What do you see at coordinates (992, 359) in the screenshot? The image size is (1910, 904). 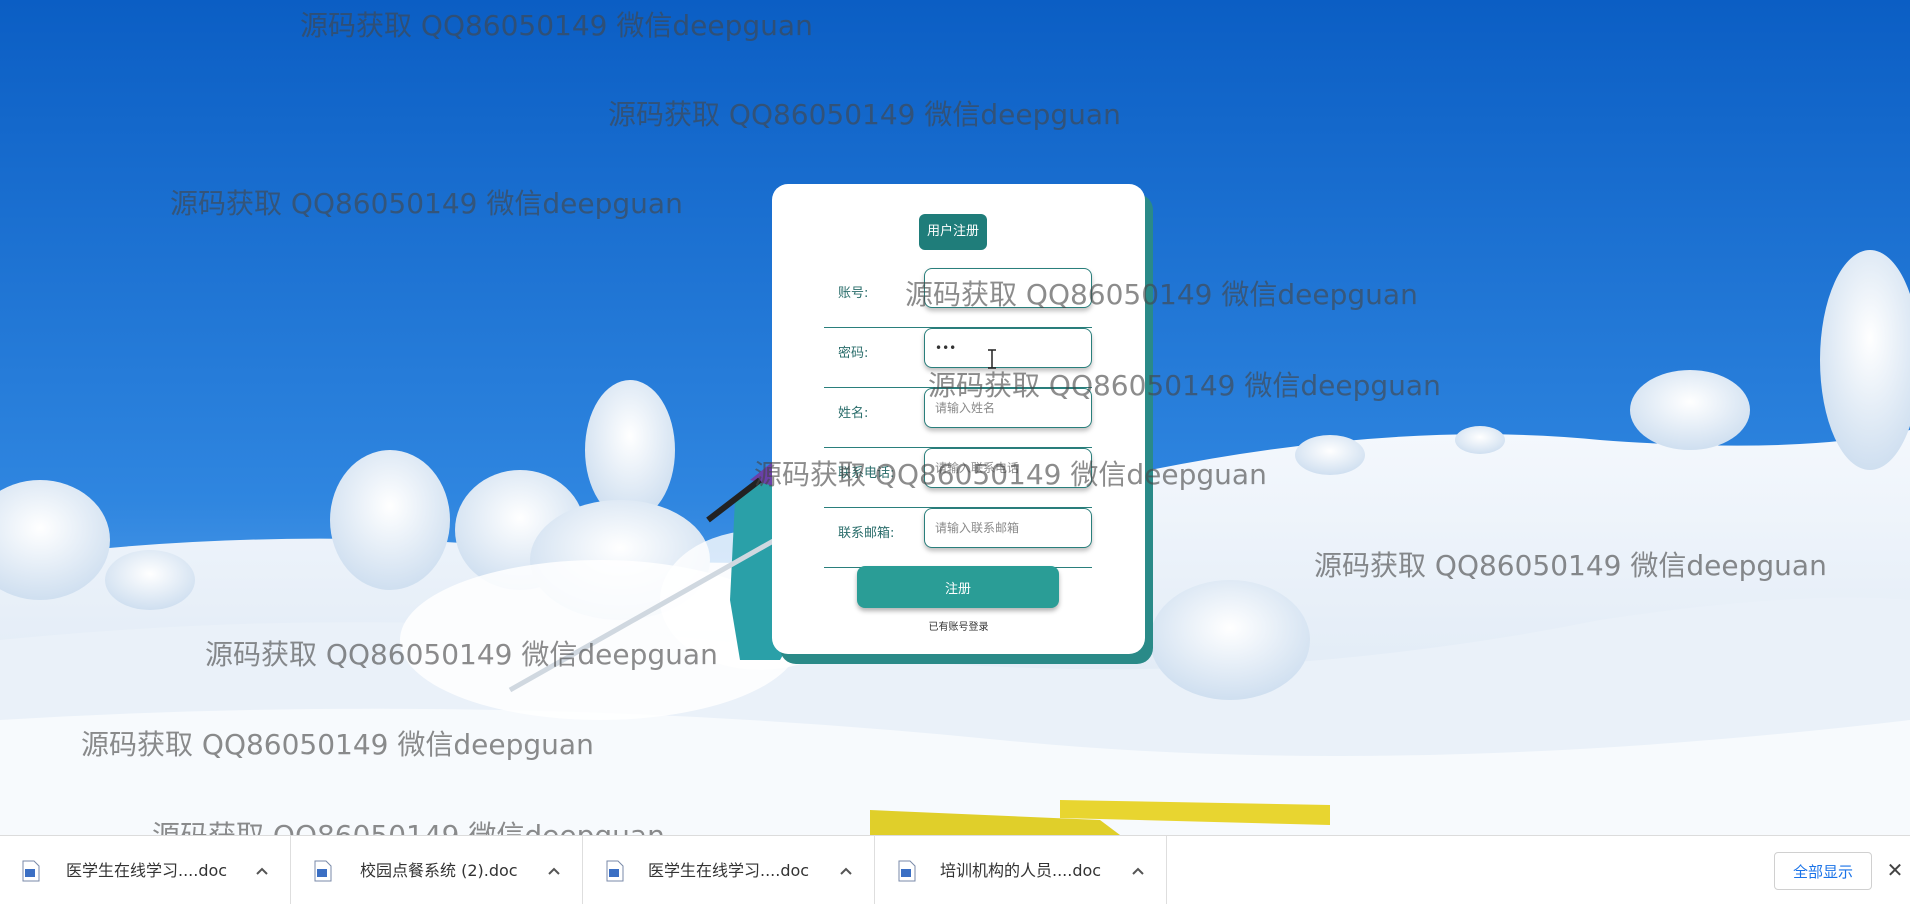 I see `text-cursor-icon` at bounding box center [992, 359].